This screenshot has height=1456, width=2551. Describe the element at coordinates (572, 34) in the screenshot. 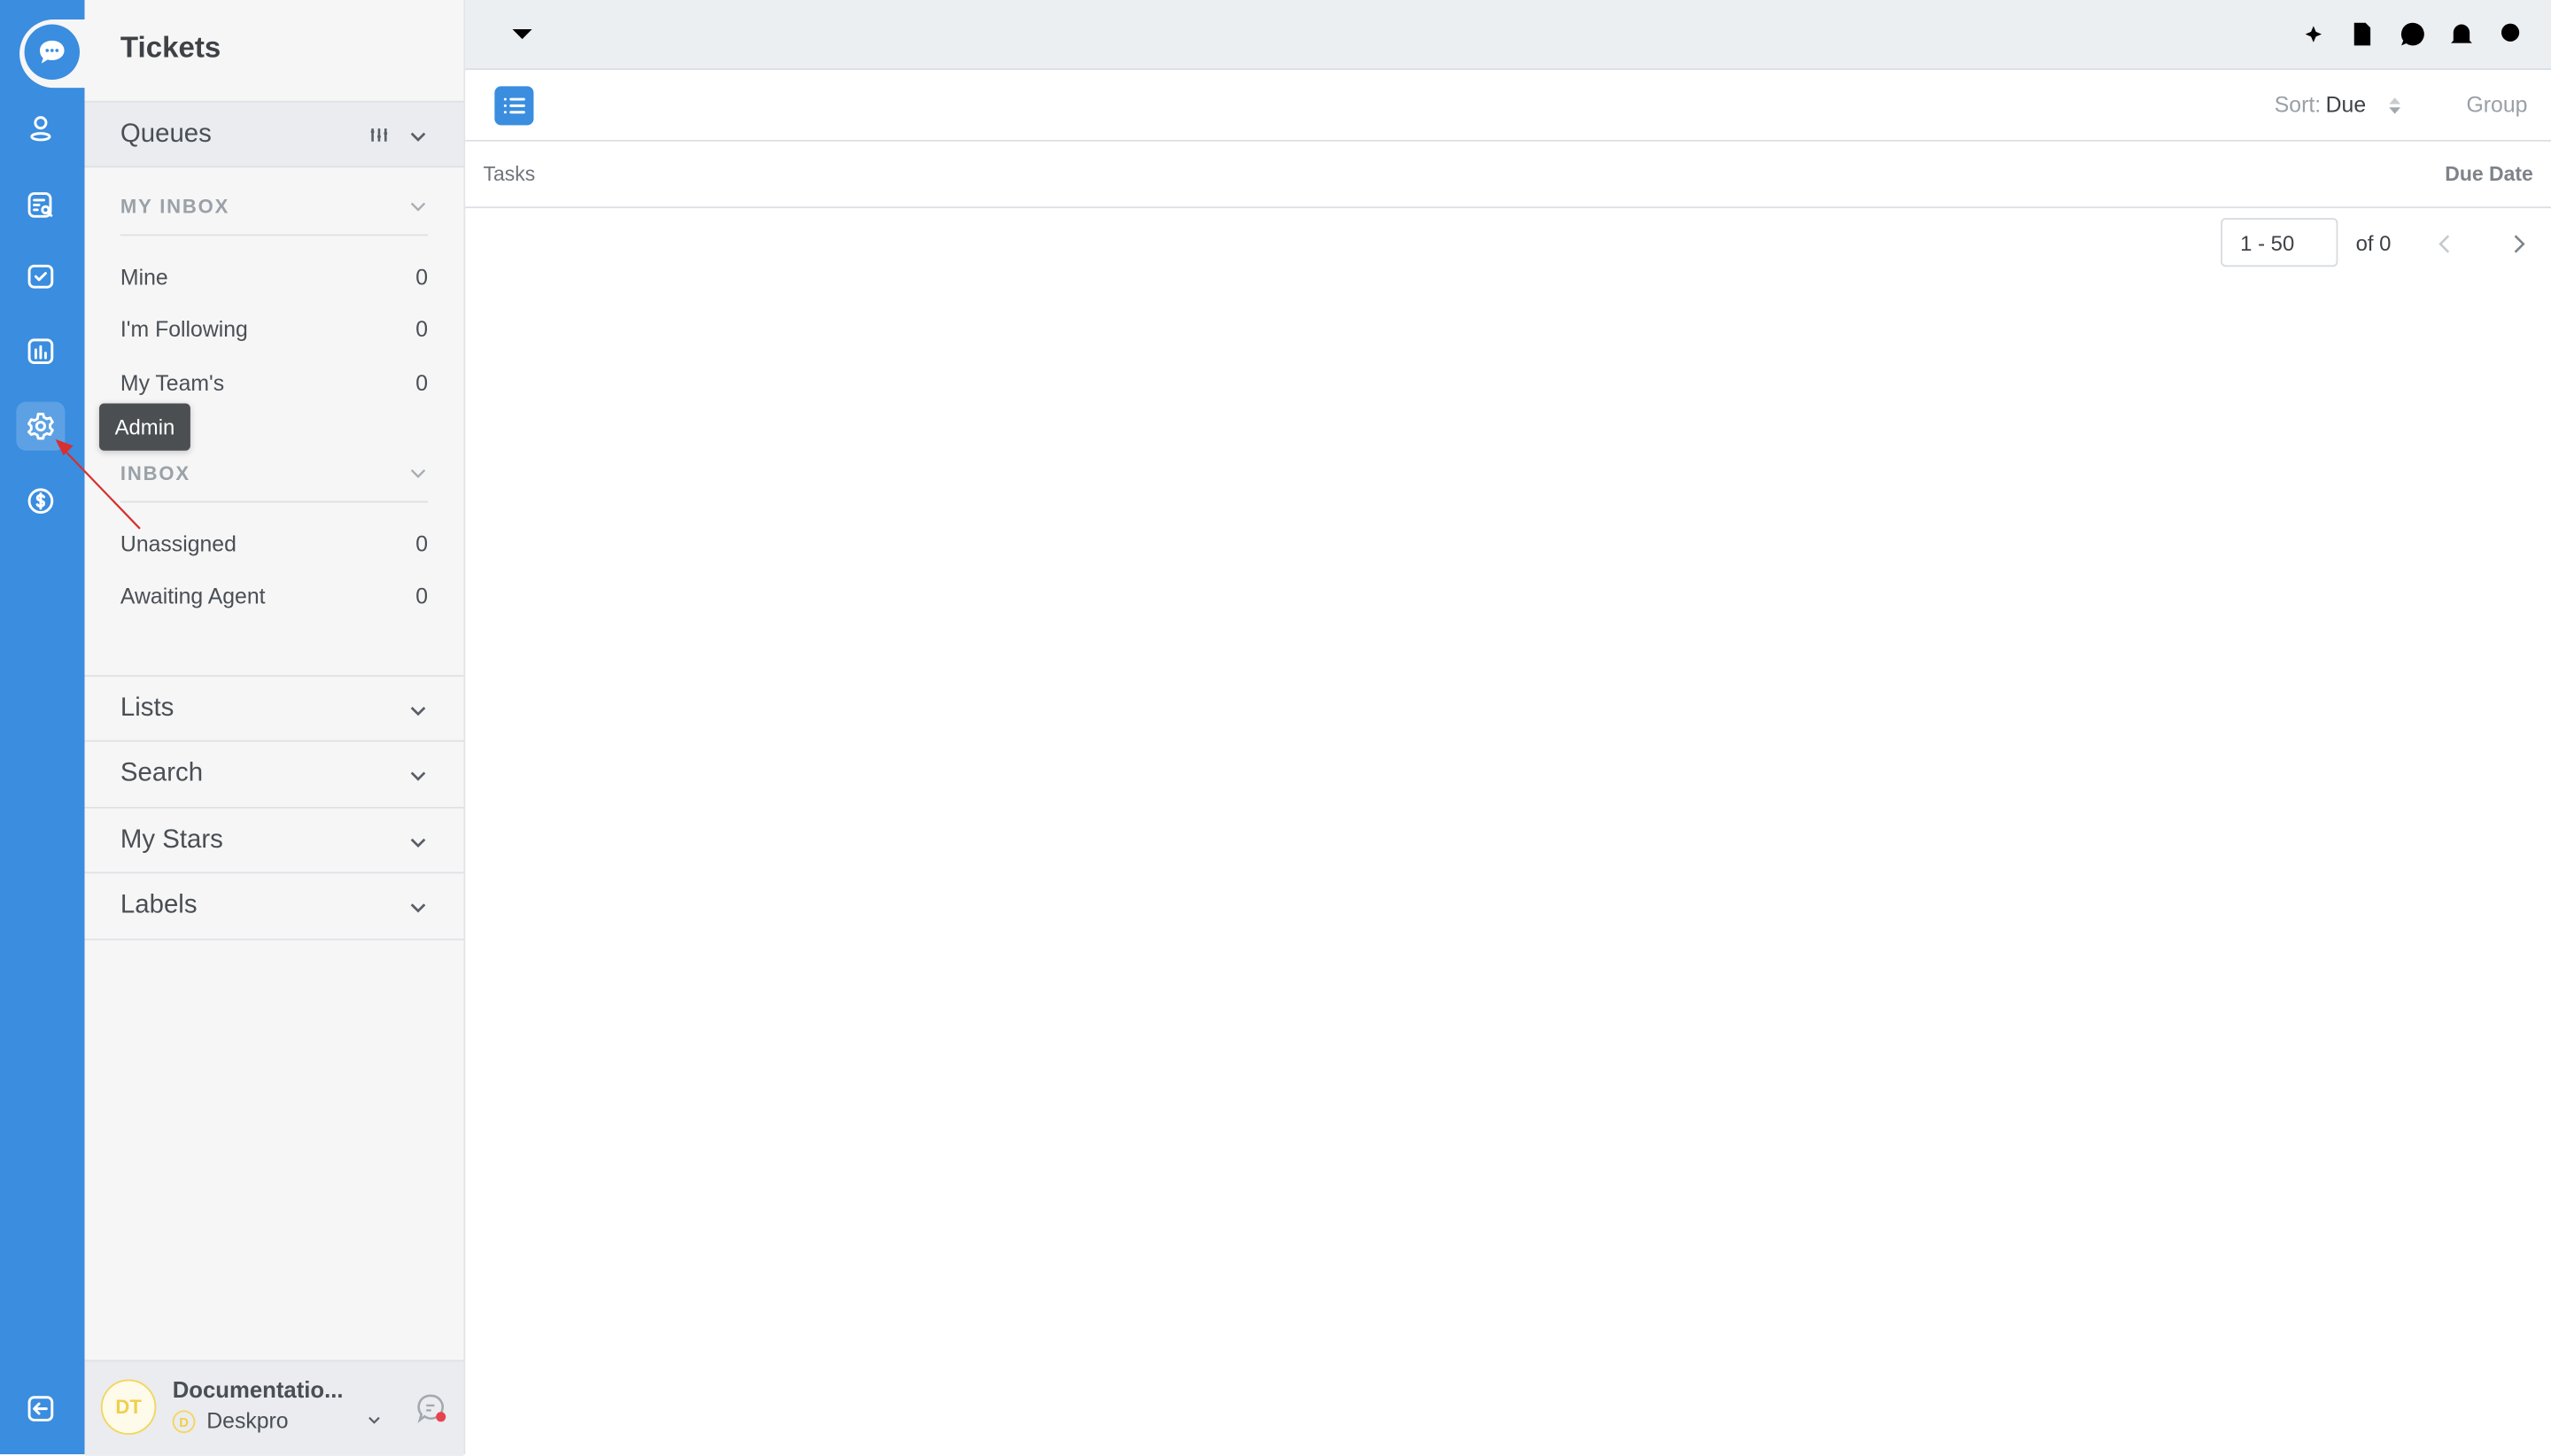

I see `plus-icon` at that location.